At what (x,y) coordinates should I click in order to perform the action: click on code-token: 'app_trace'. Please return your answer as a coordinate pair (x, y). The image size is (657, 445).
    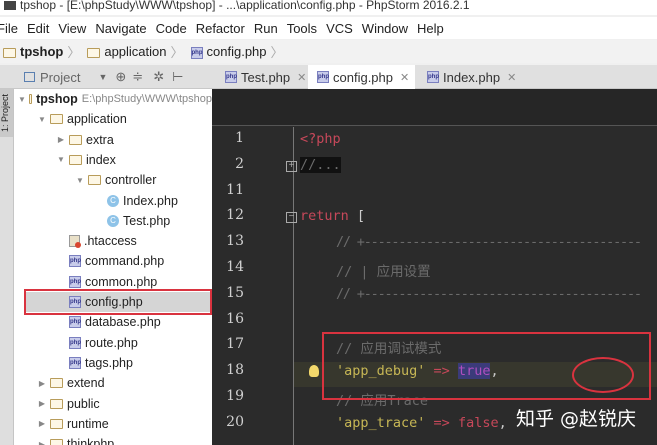
    Looking at the image, I should click on (381, 422).